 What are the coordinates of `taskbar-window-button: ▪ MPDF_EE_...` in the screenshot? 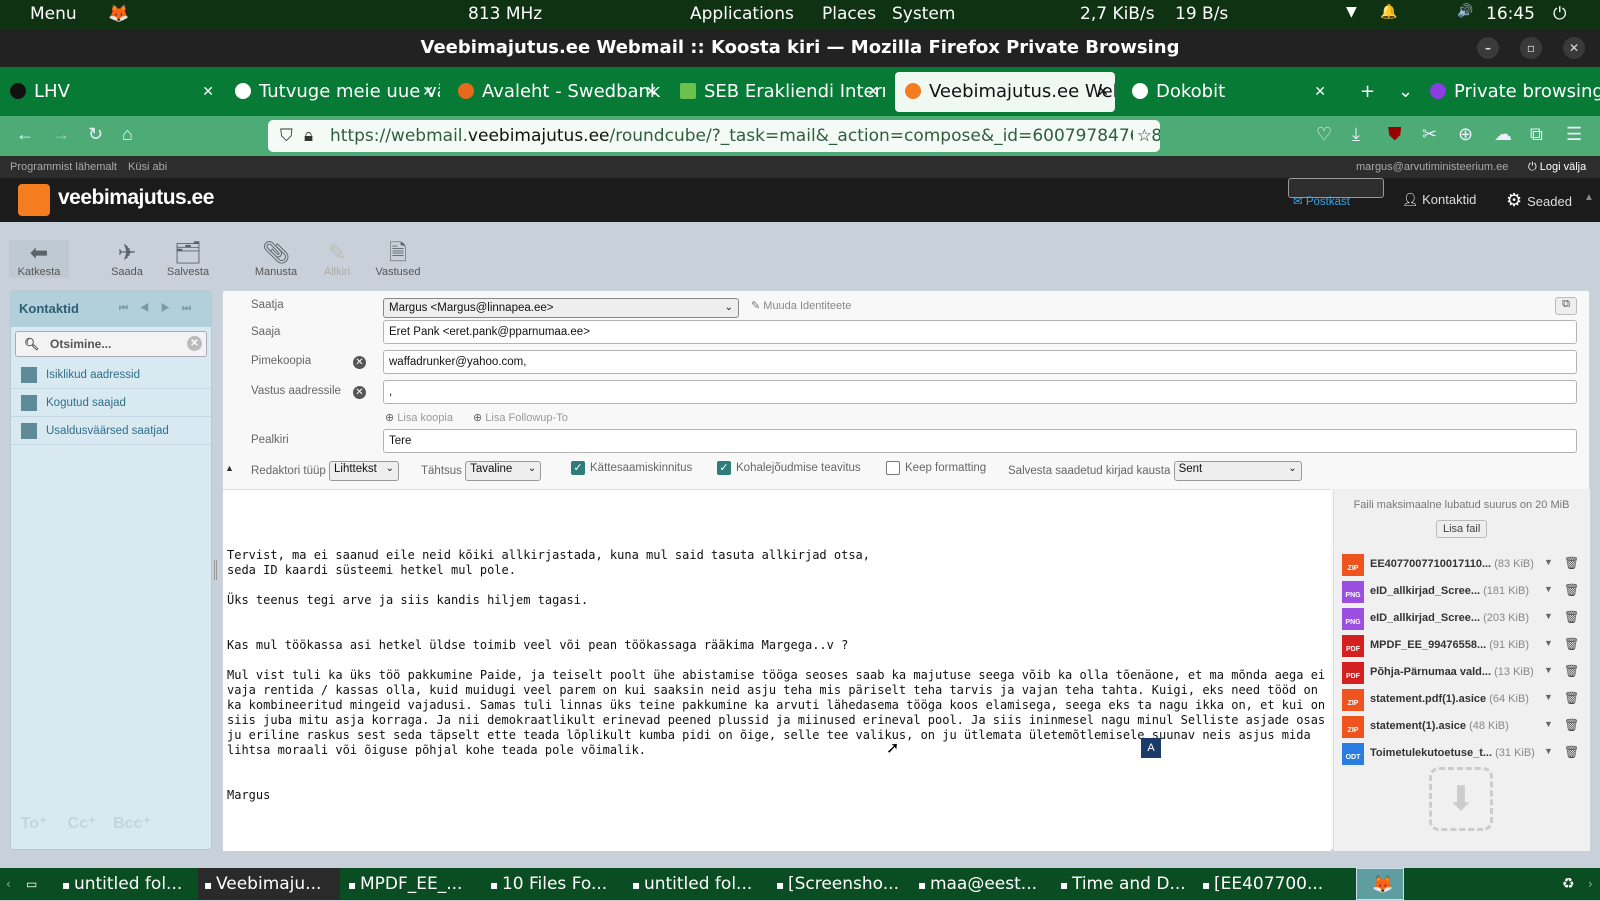 It's located at (412, 884).